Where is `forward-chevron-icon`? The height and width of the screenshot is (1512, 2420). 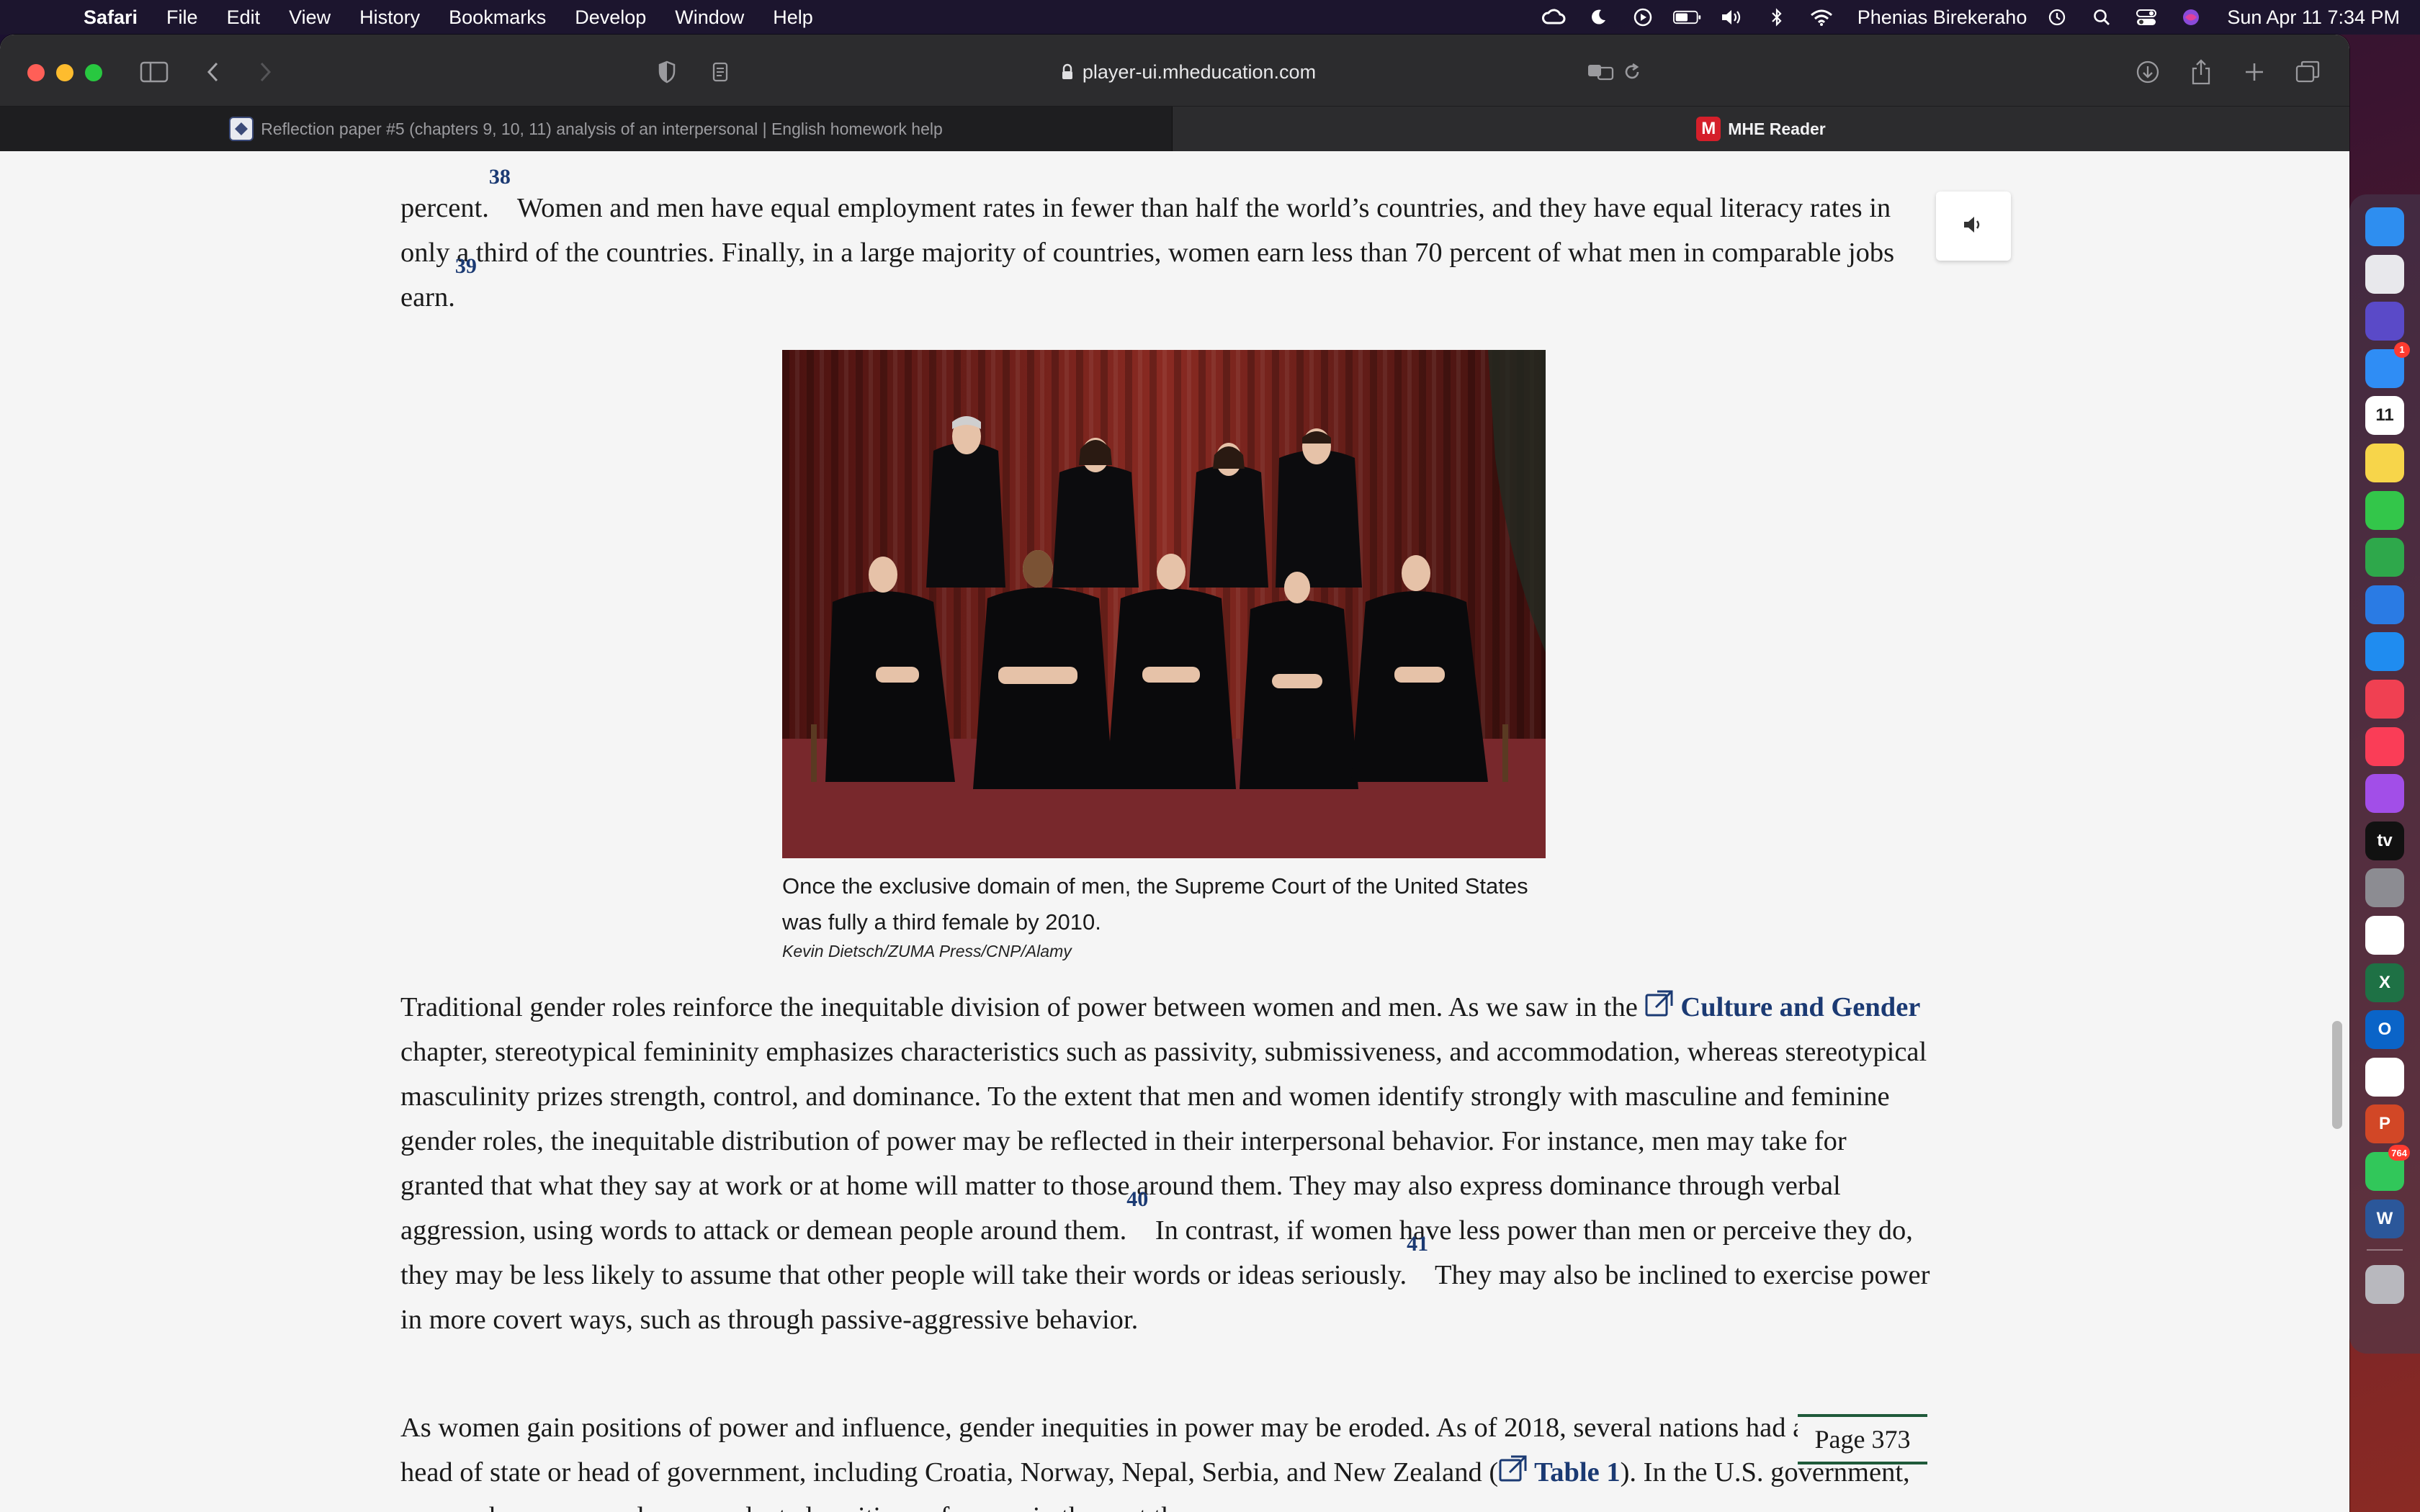
forward-chevron-icon is located at coordinates (265, 72).